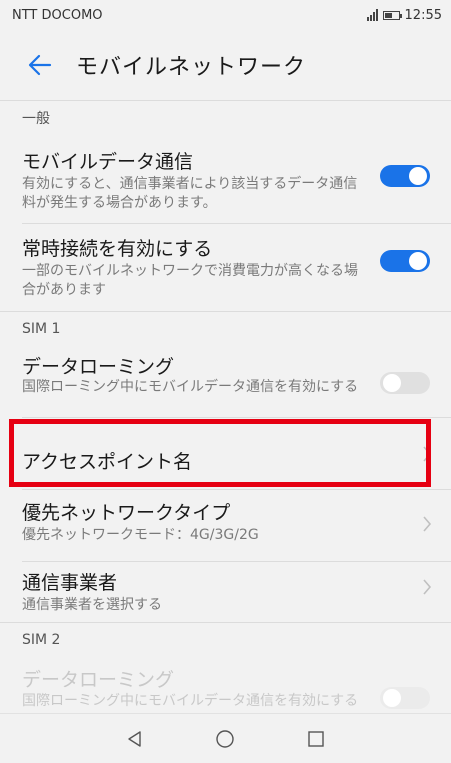  I want to click on row-subtitle: 有効にすると、通信事業者により該当するデータ通信料が発生する場合があります。, so click(190, 193).